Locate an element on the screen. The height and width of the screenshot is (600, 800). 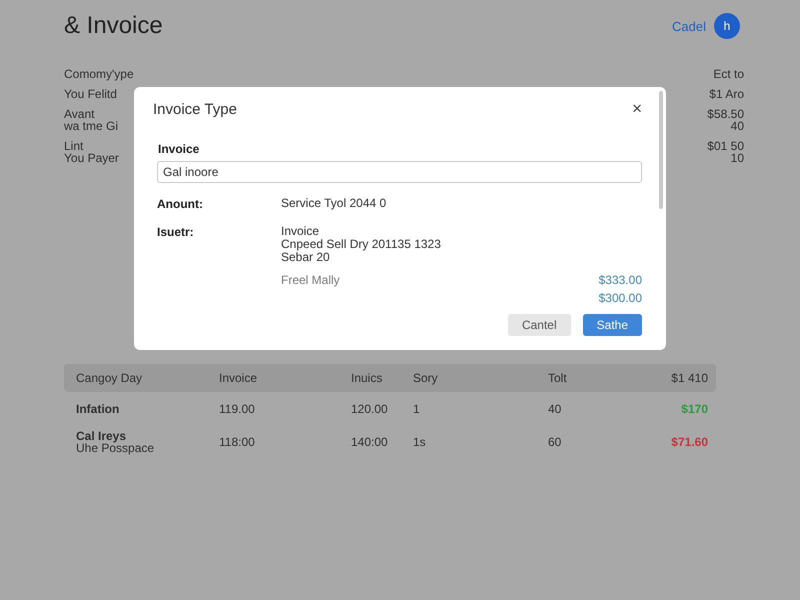
table-cell-text: 119.00 is located at coordinates (237, 409).